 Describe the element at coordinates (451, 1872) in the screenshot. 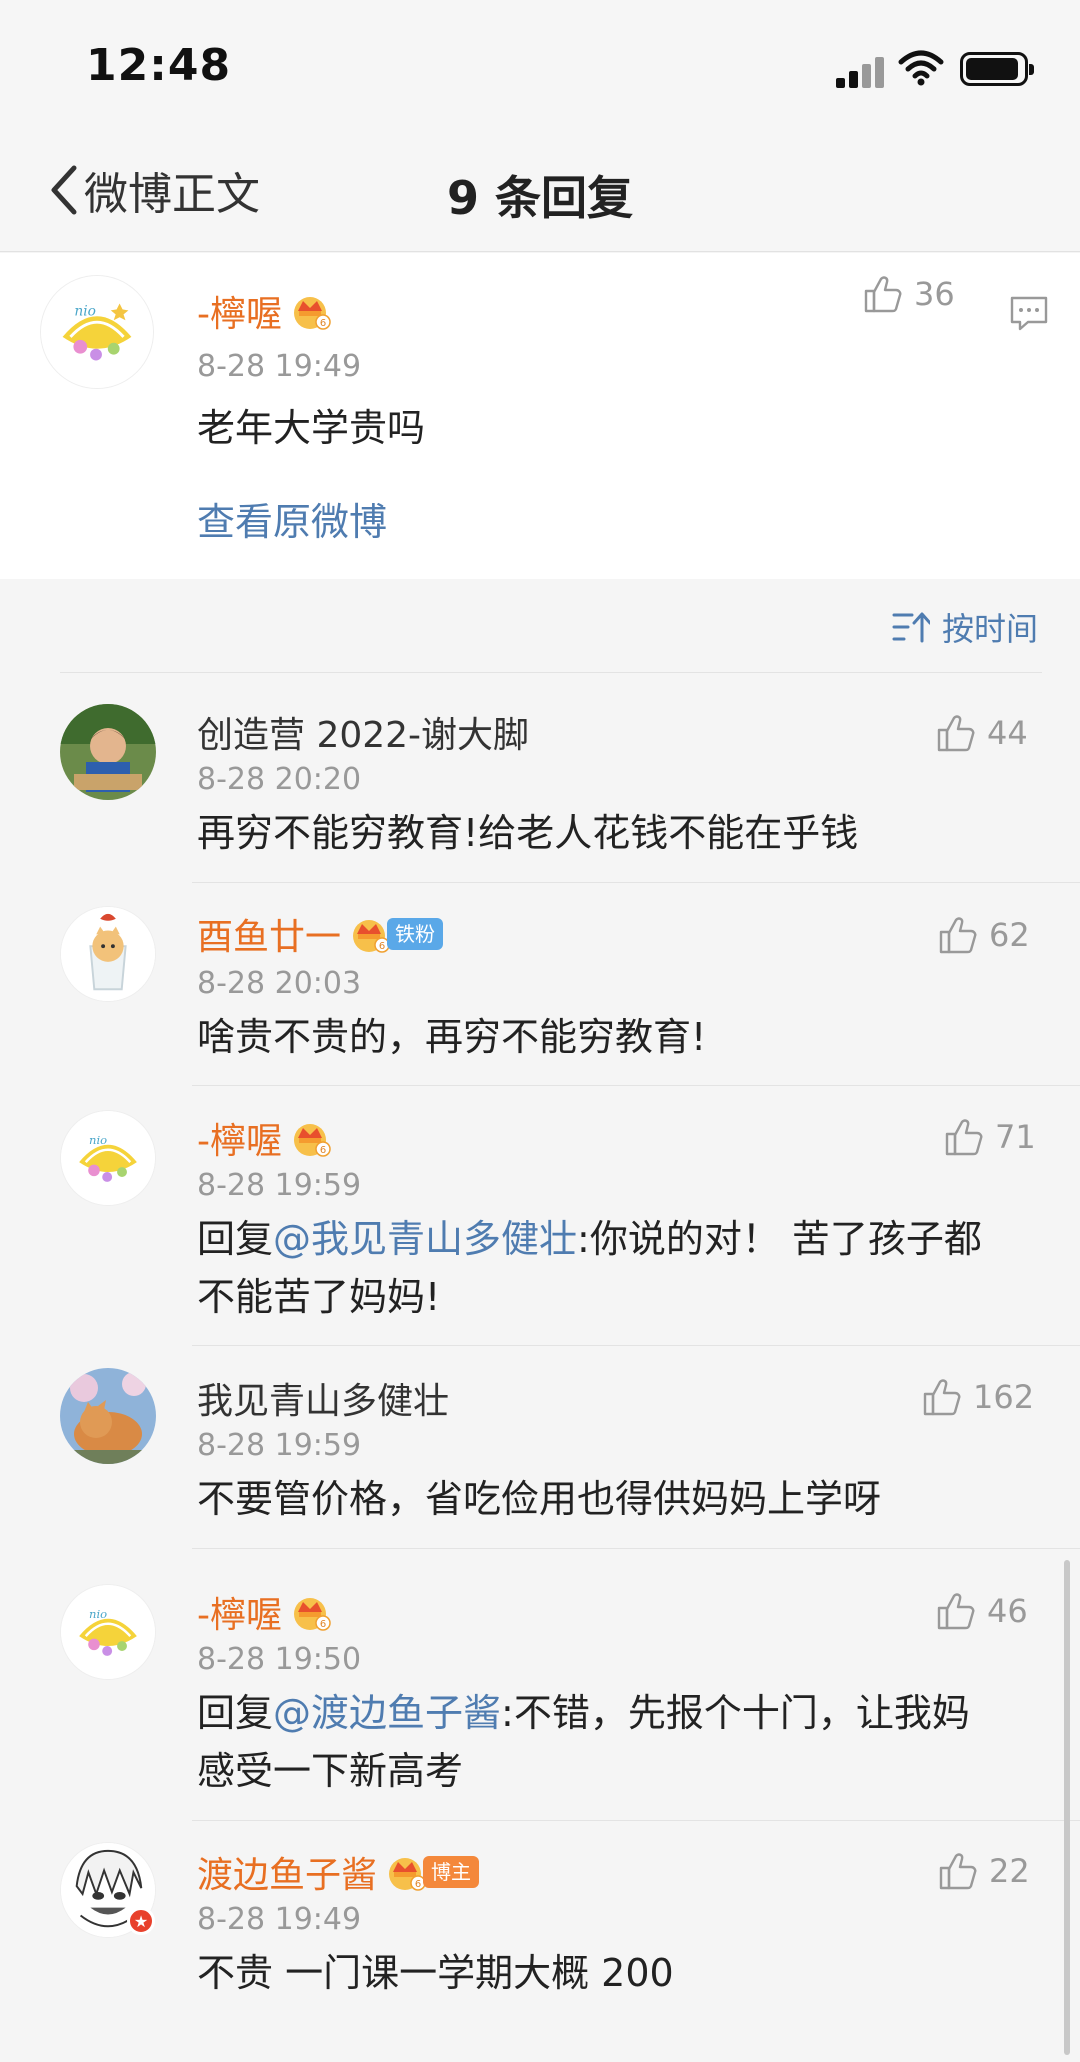

I see `owner-badge: 博主` at that location.